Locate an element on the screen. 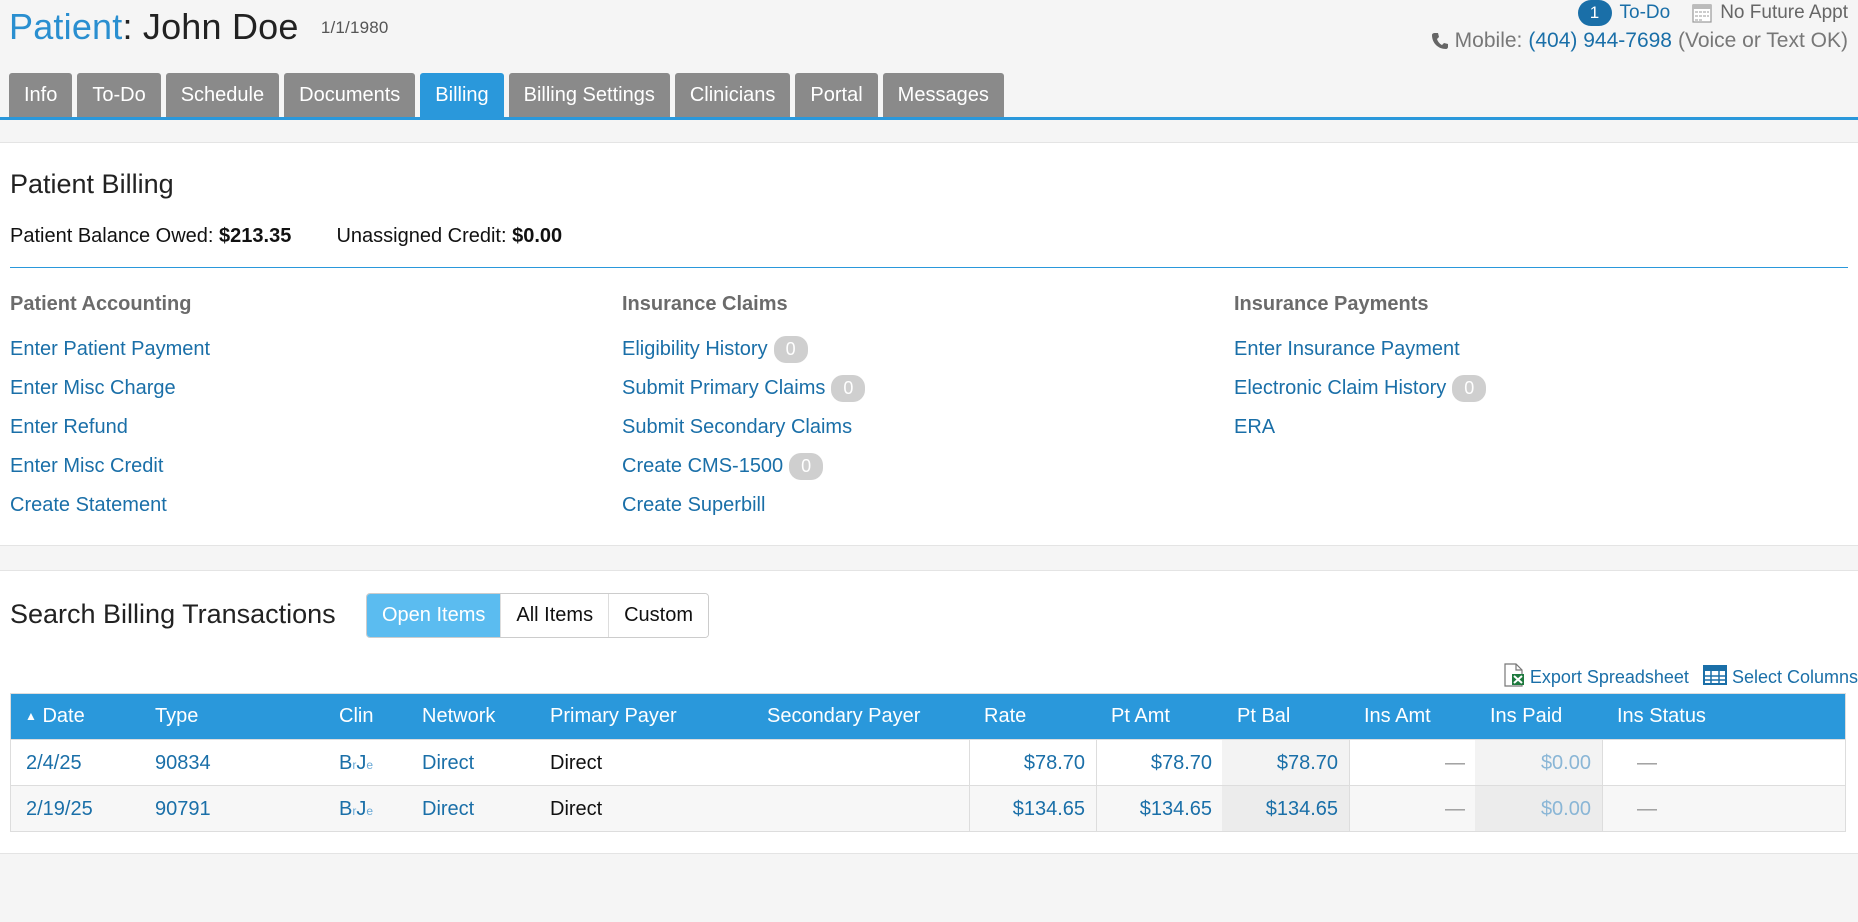 The image size is (1858, 922). row-rate: $78.70 is located at coordinates (1054, 763).